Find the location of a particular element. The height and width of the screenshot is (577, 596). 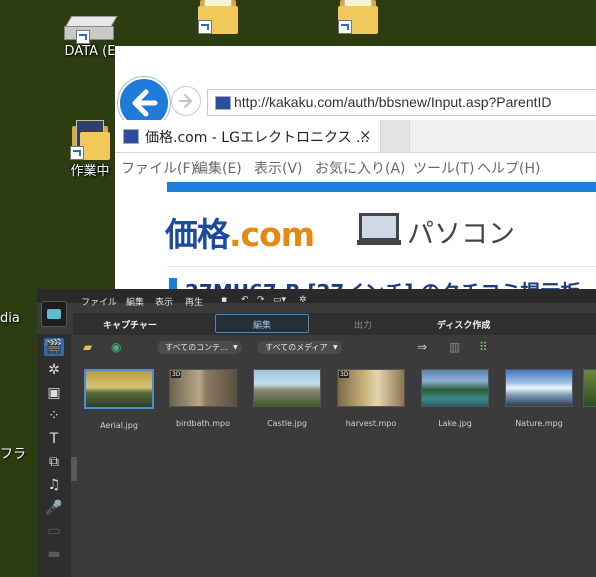

tab-create-disc: ディスク作成 is located at coordinates (463, 324).